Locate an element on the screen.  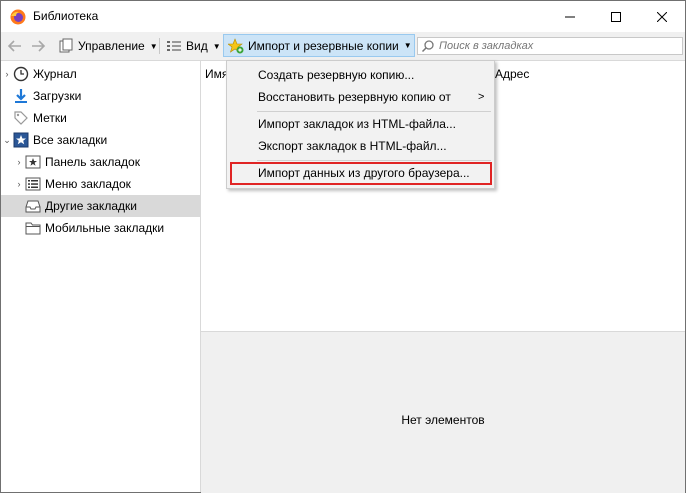
clock-icon is located at coordinates (21, 74).